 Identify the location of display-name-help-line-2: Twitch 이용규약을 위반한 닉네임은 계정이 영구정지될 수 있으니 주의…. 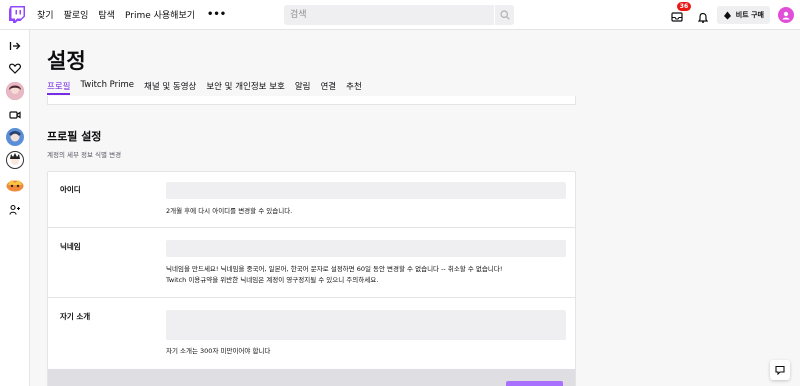
(272, 280).